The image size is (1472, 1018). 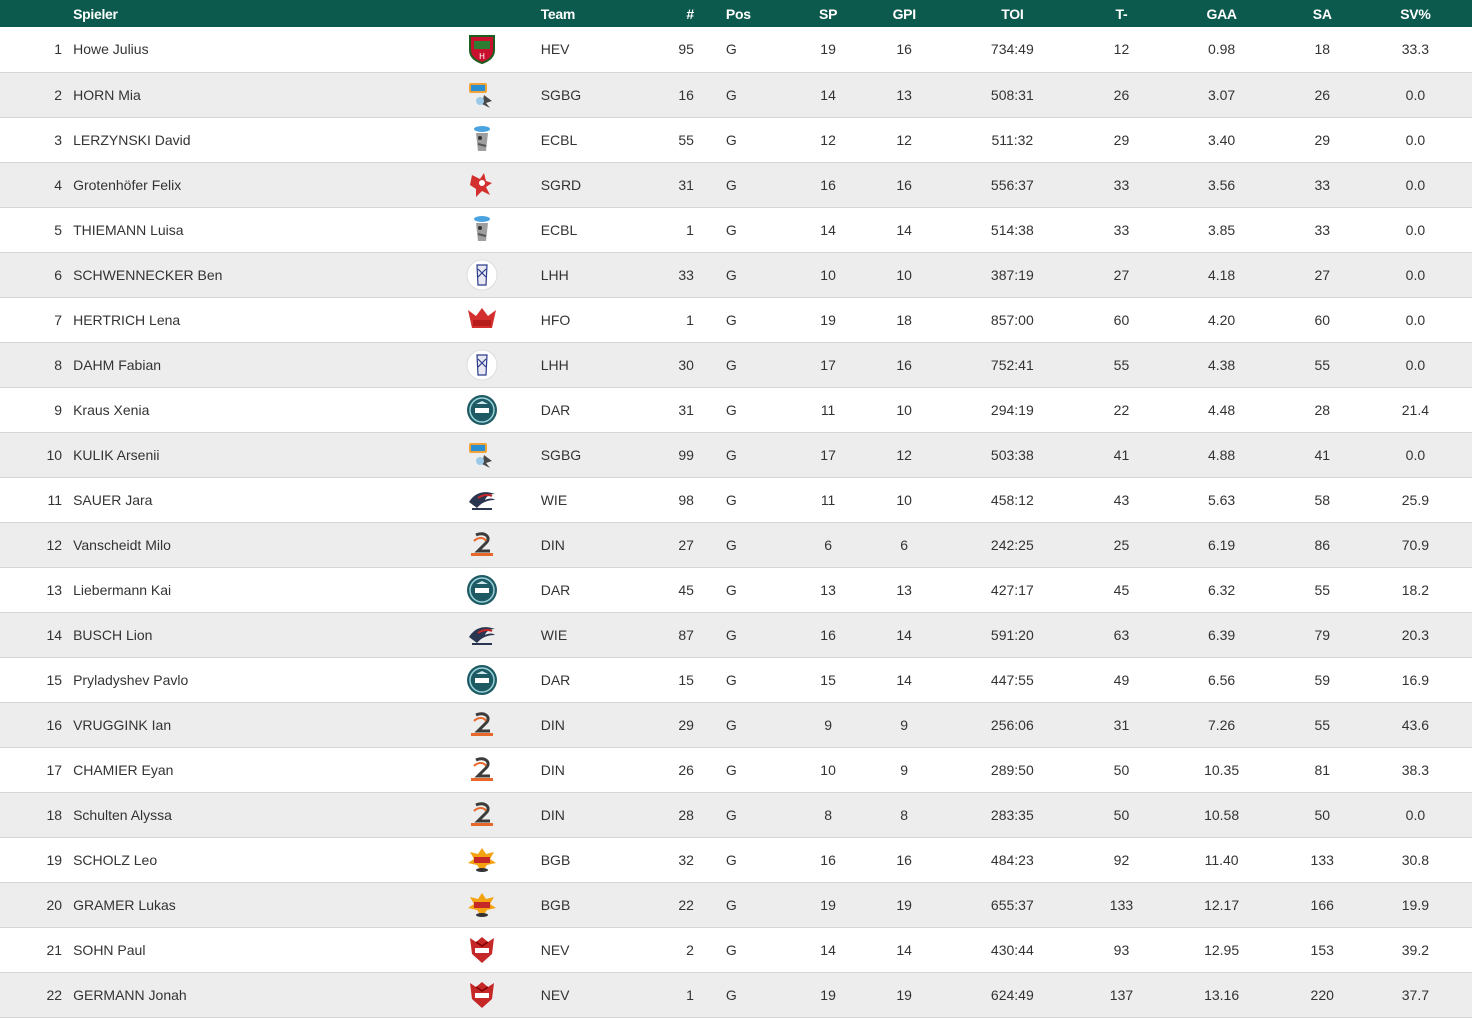 I want to click on player-name: BUSCH Lion, so click(x=112, y=635).